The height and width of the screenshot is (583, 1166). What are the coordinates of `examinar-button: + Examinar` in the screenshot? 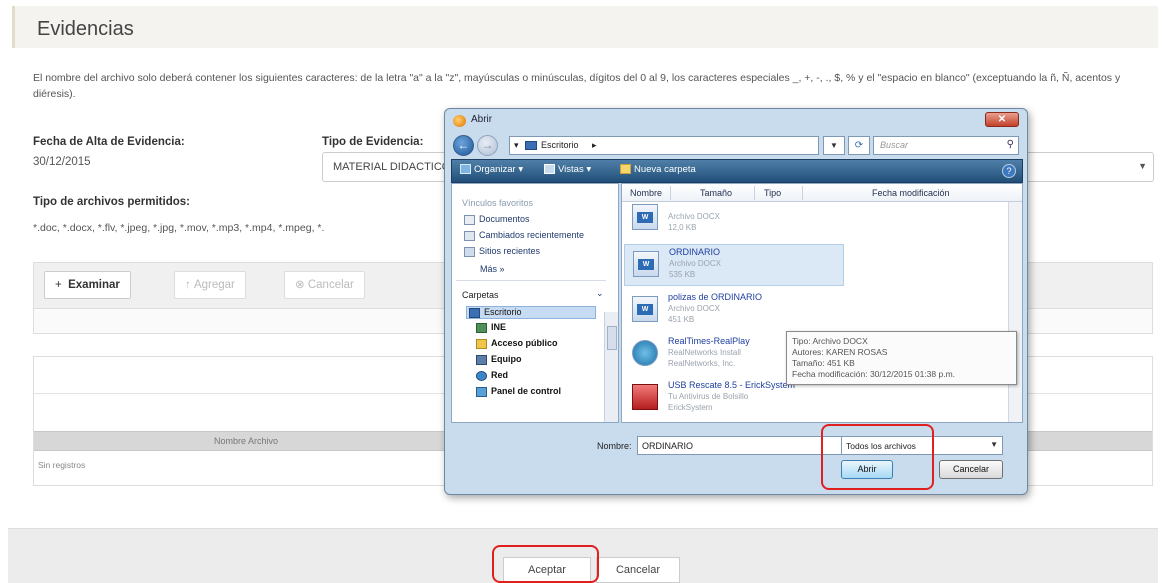 It's located at (87, 285).